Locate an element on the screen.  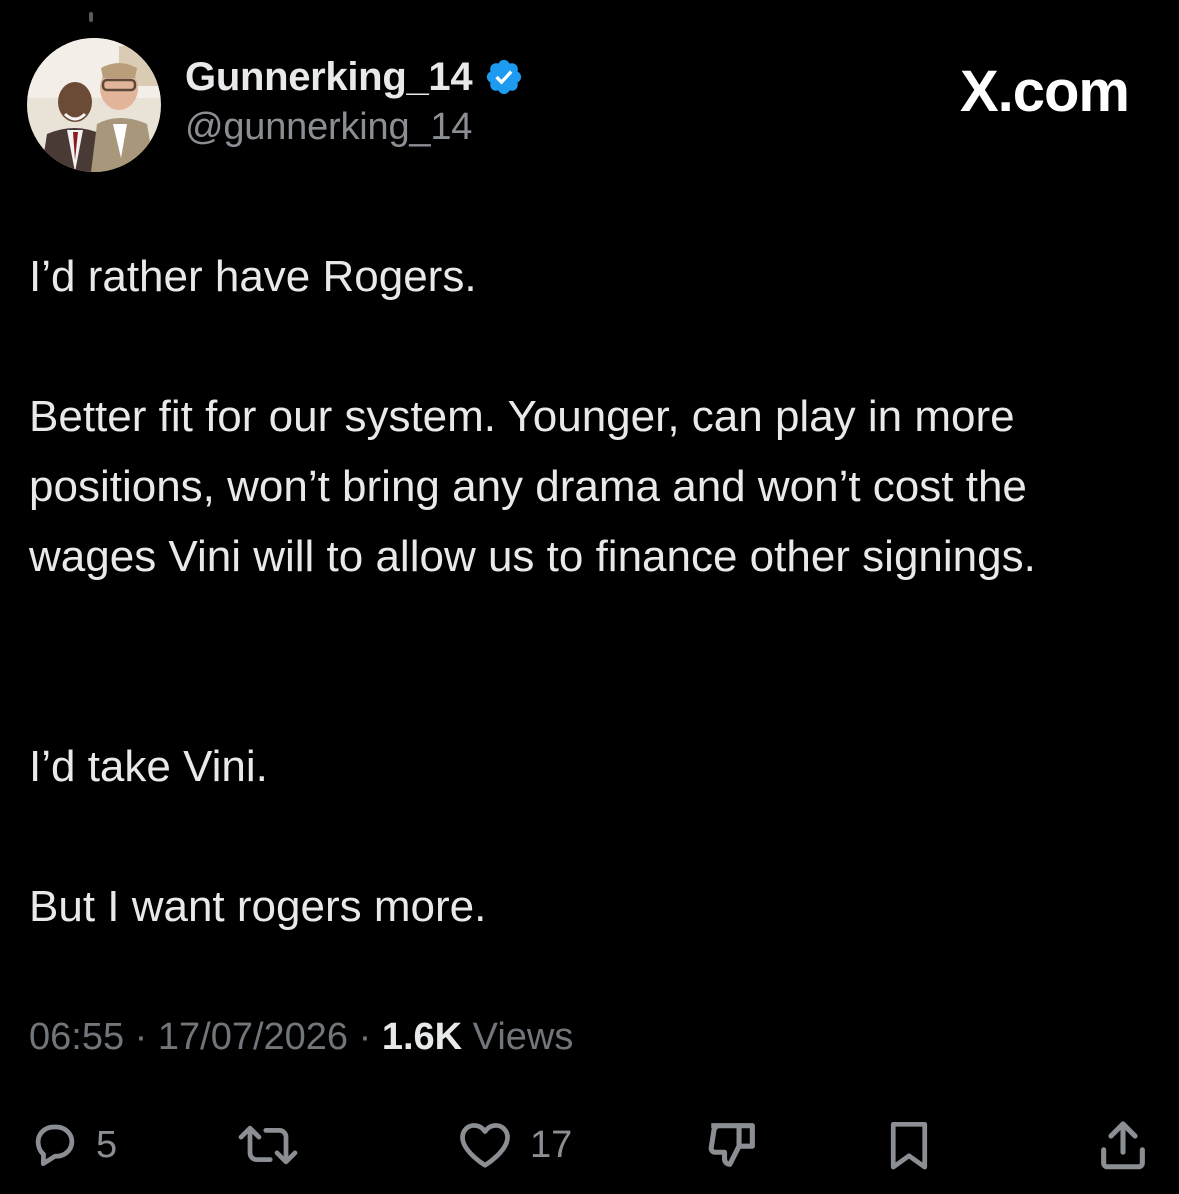
views-count: 1.6K is located at coordinates (422, 1037).